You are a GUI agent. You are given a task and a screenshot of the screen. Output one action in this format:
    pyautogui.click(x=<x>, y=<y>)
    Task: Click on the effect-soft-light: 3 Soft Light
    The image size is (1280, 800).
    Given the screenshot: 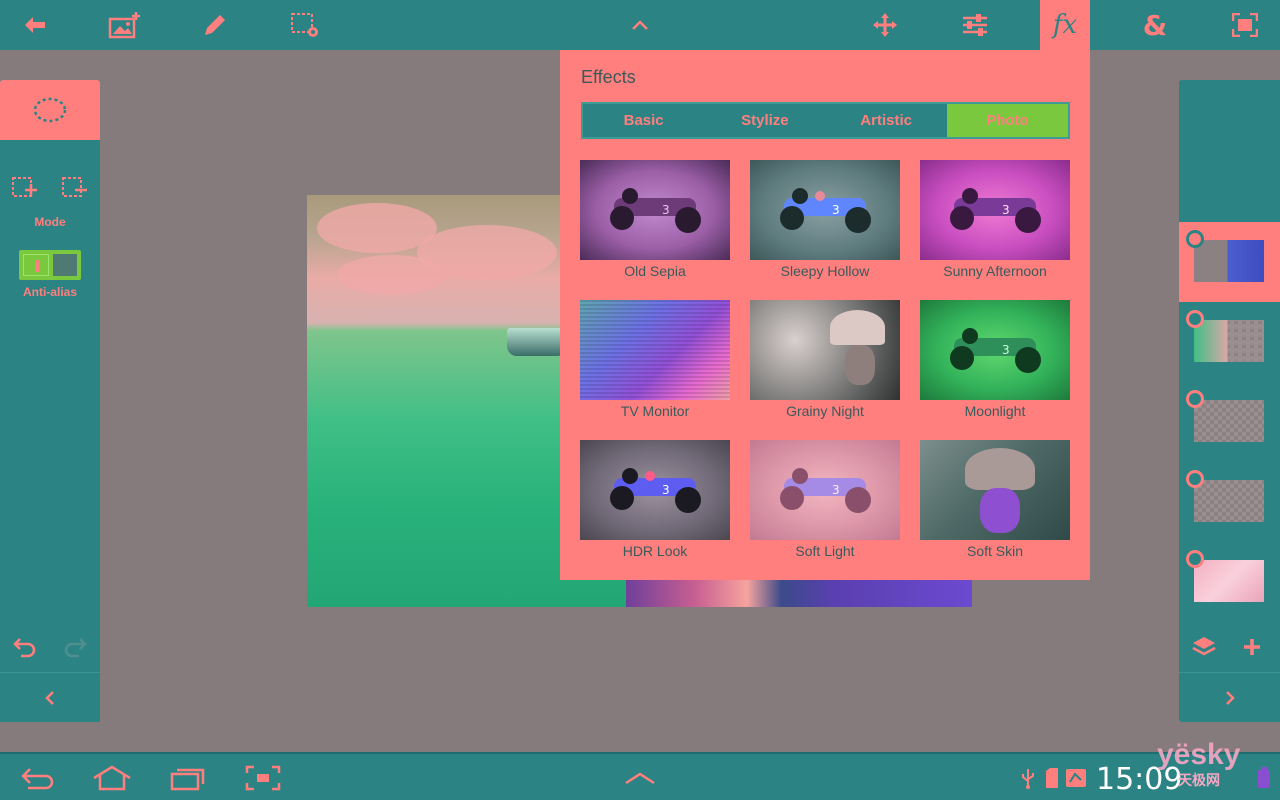 What is the action you would take?
    pyautogui.click(x=825, y=499)
    